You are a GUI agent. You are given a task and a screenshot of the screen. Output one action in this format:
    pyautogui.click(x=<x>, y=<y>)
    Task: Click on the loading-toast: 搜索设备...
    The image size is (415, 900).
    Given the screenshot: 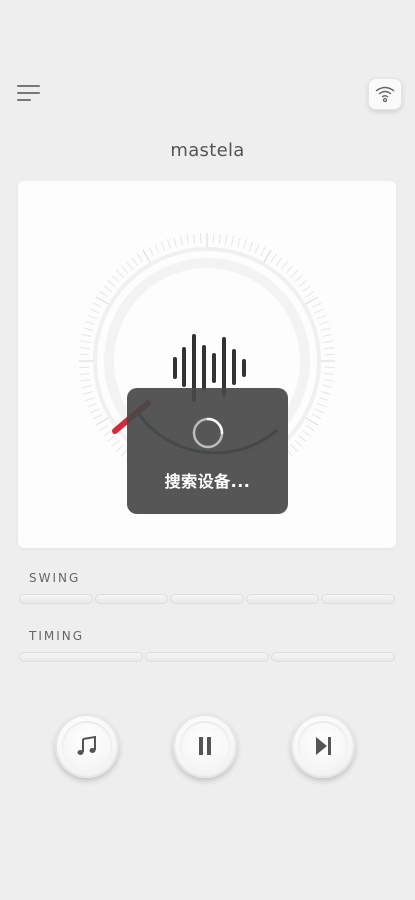 What is the action you would take?
    pyautogui.click(x=207, y=451)
    